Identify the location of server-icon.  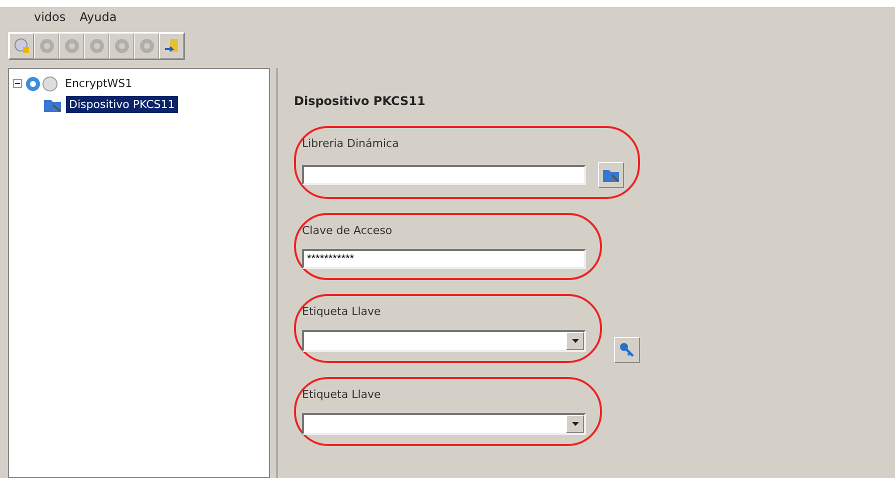
(42, 84).